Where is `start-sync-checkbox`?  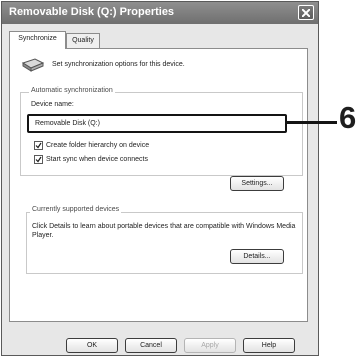 start-sync-checkbox is located at coordinates (38, 159).